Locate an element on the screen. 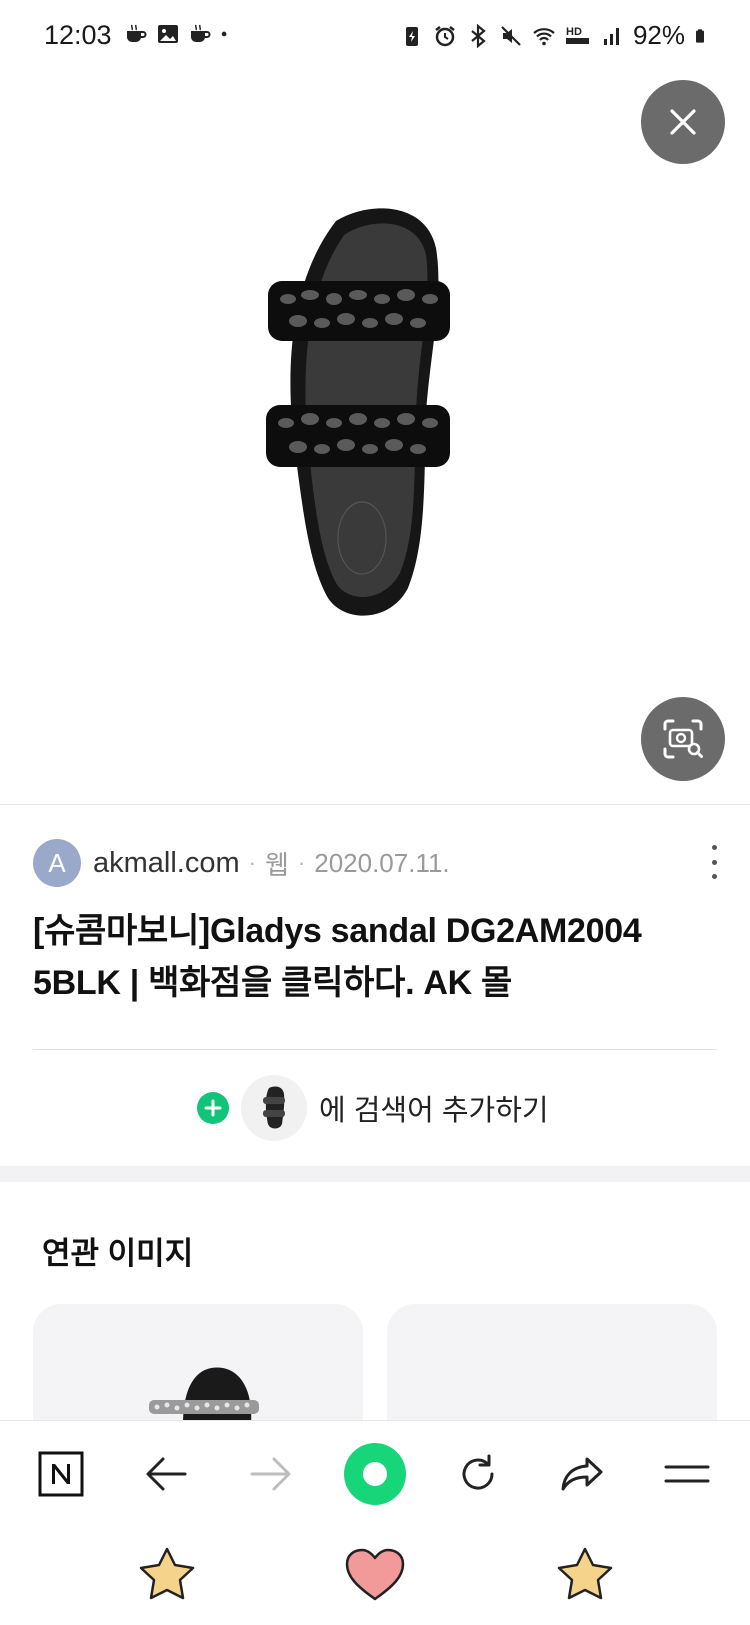 The image size is (750, 1625). battery-saver-icon is located at coordinates (411, 36).